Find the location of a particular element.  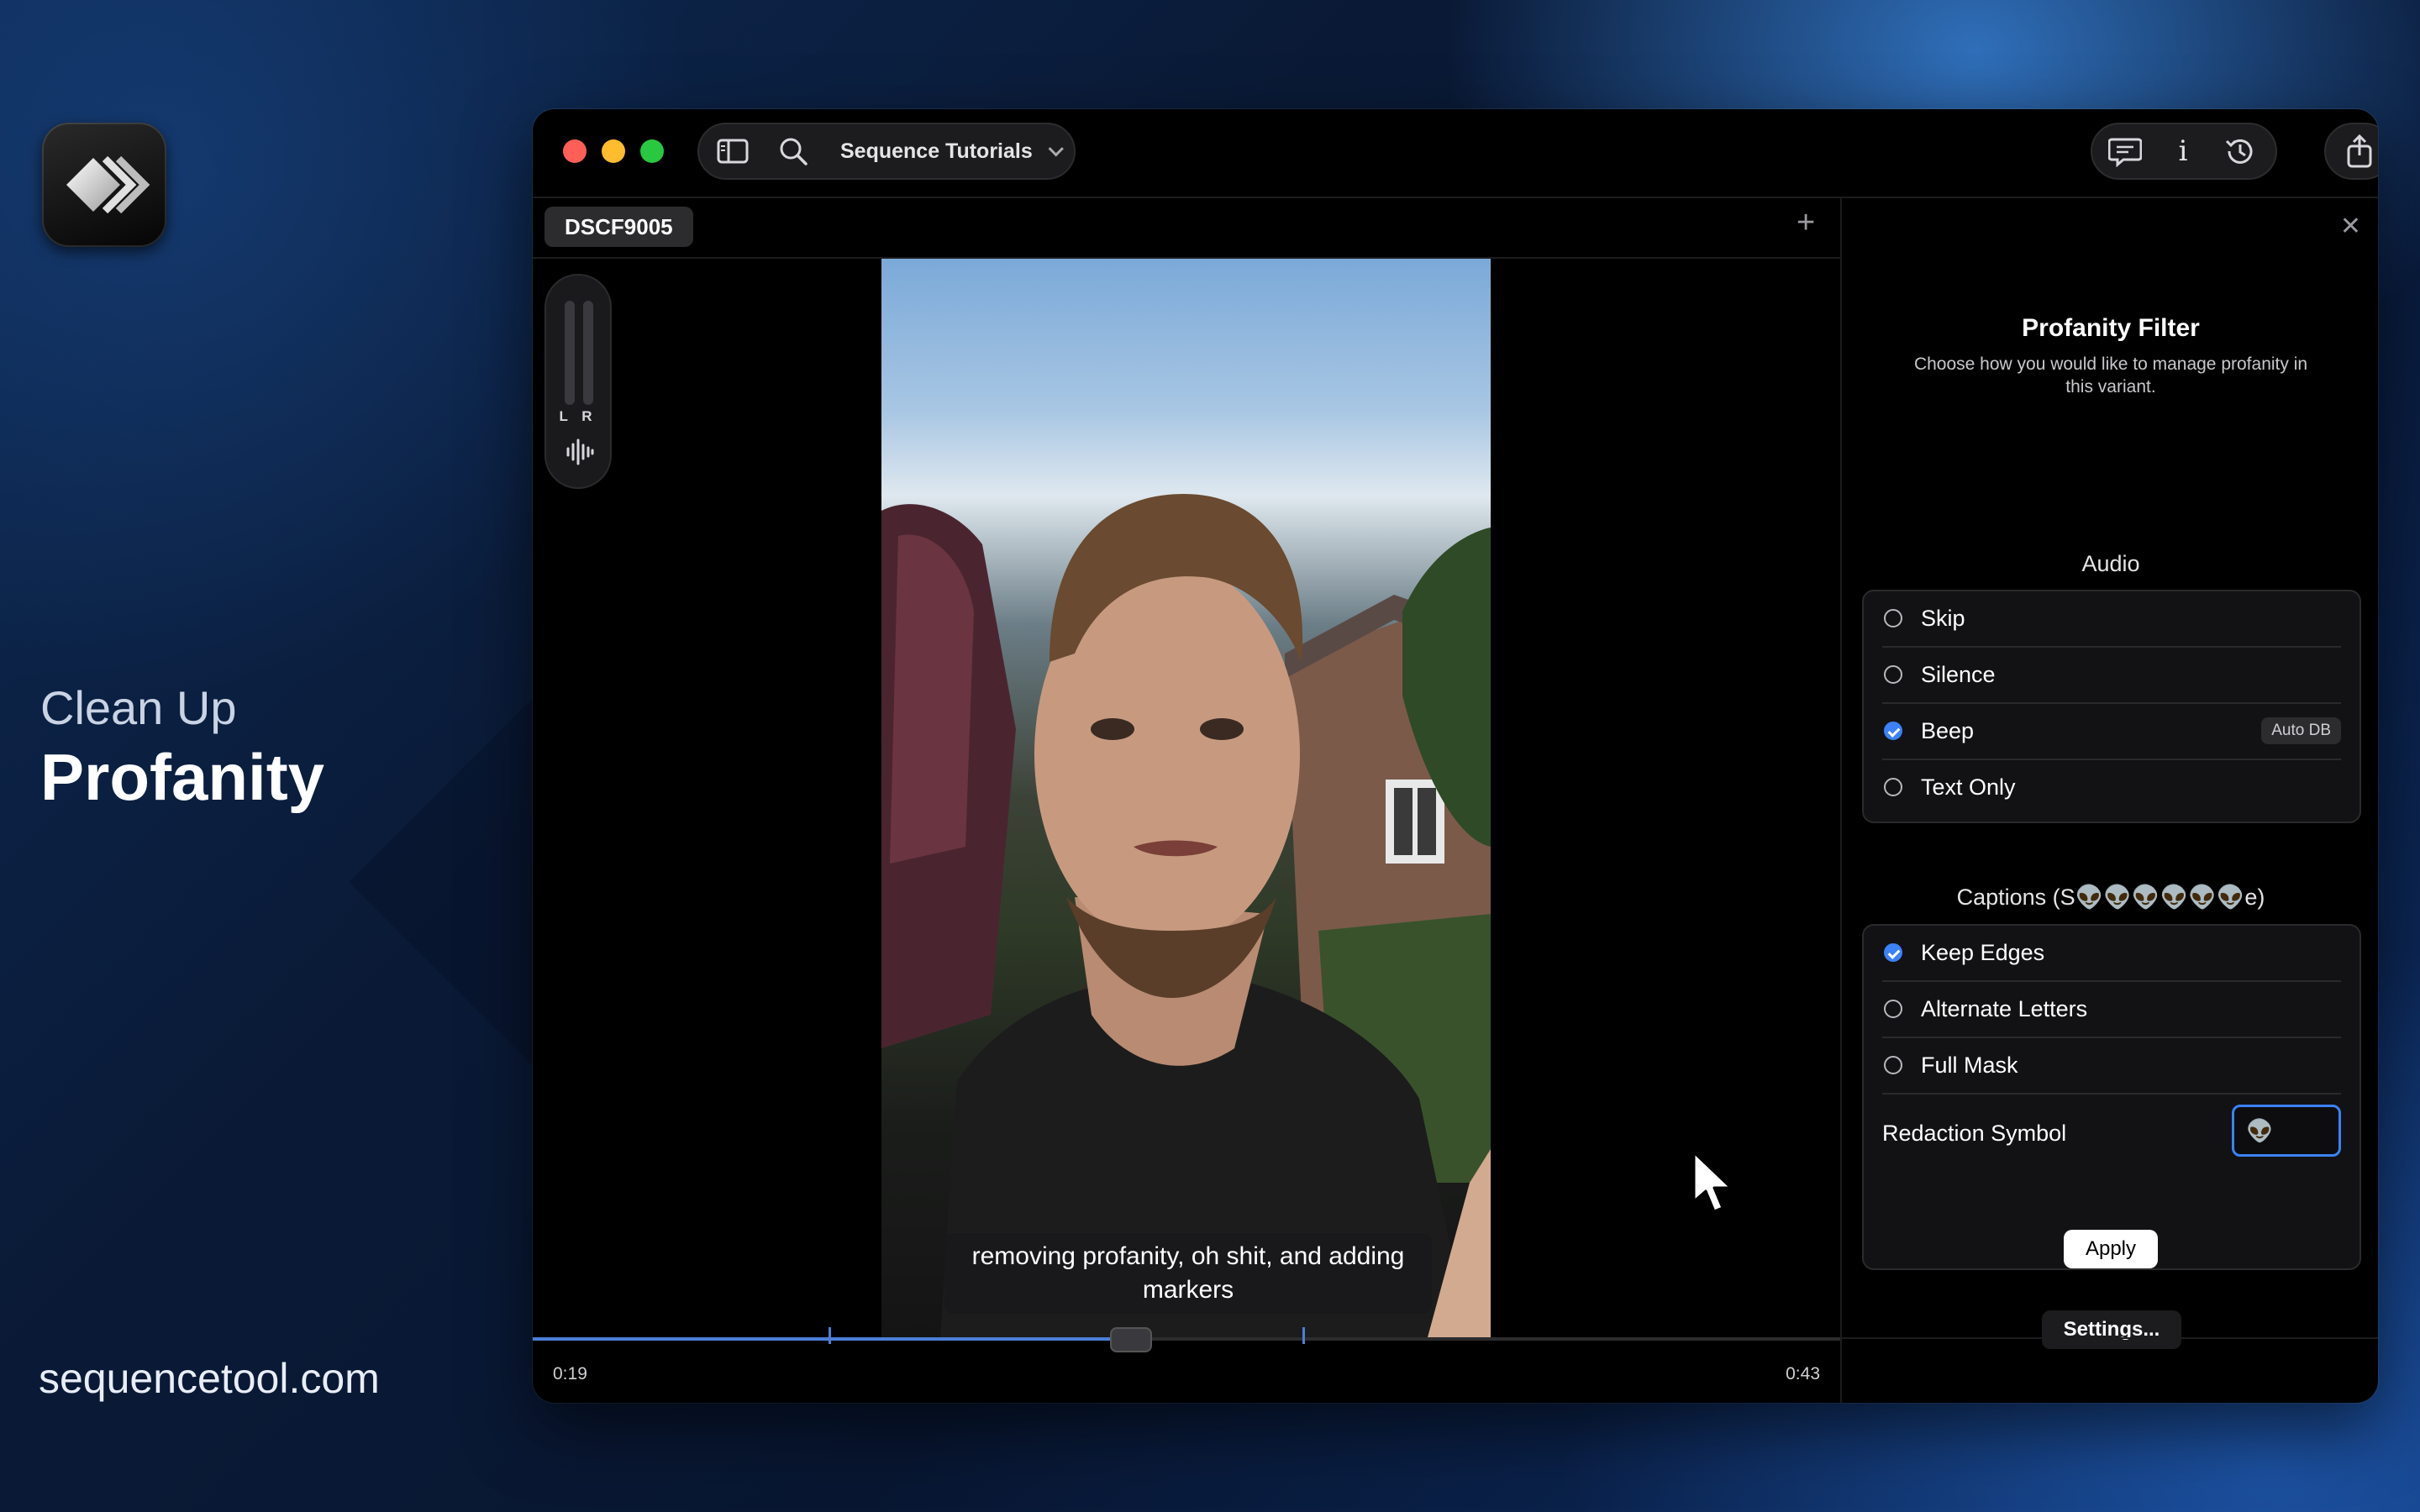

radio-skip is located at coordinates (1893, 618).